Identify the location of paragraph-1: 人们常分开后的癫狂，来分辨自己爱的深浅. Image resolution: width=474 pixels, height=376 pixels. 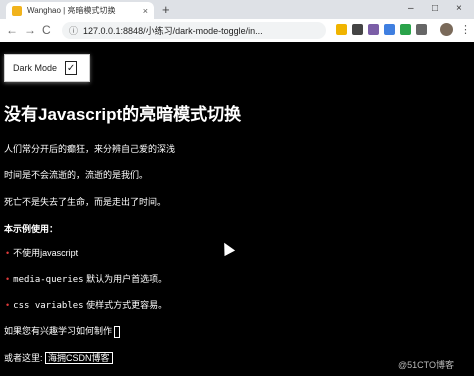
(90, 149).